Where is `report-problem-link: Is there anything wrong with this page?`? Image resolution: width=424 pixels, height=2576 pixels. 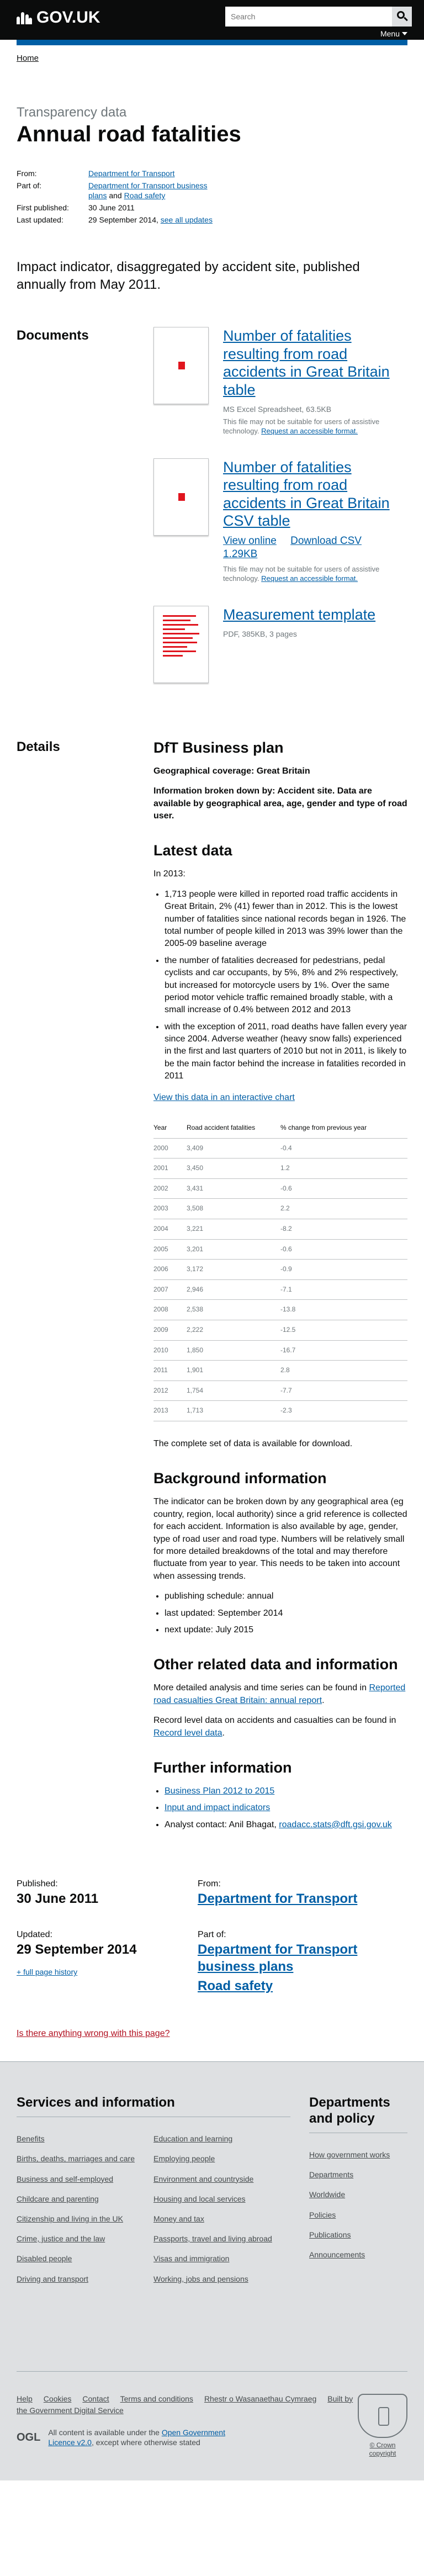
report-problem-link: Is there anything wrong with this page? is located at coordinates (94, 2034).